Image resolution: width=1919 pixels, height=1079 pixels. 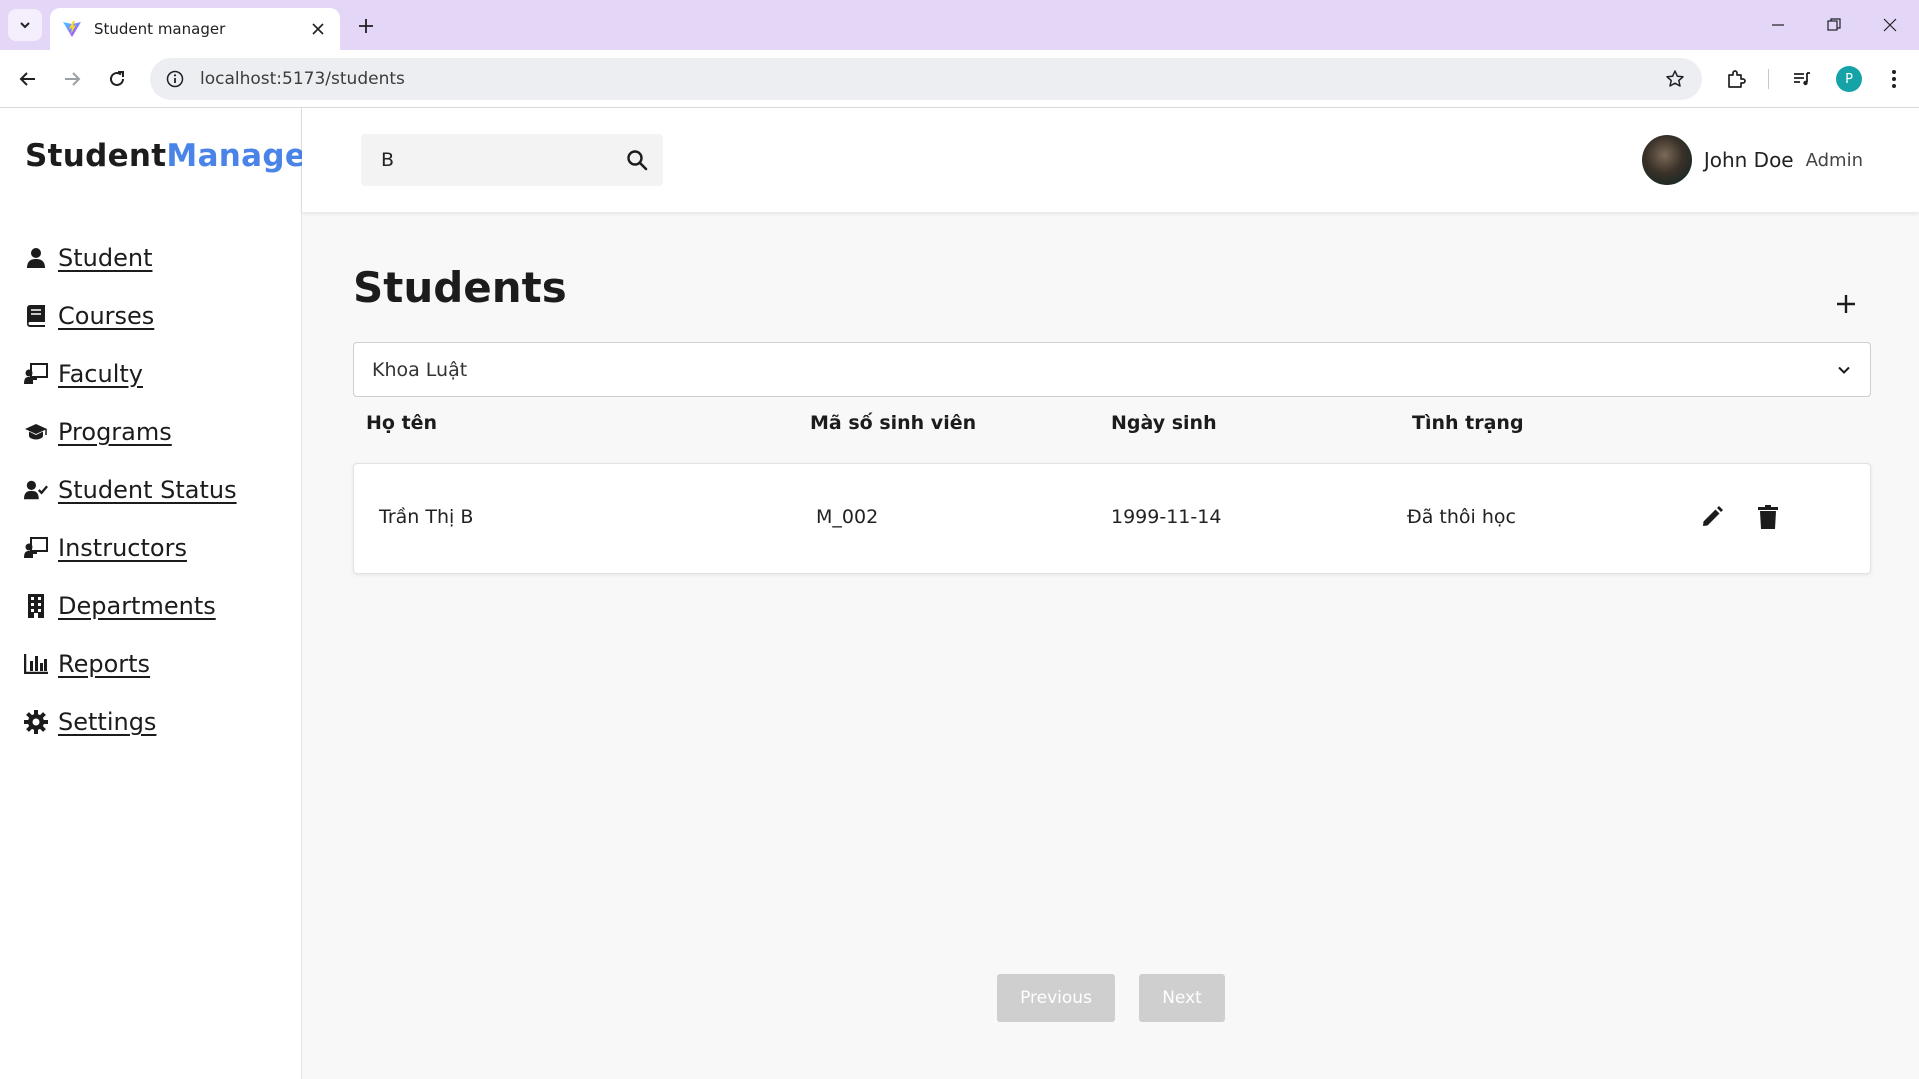 I want to click on column-header-status: Tình trạng, so click(x=1468, y=423).